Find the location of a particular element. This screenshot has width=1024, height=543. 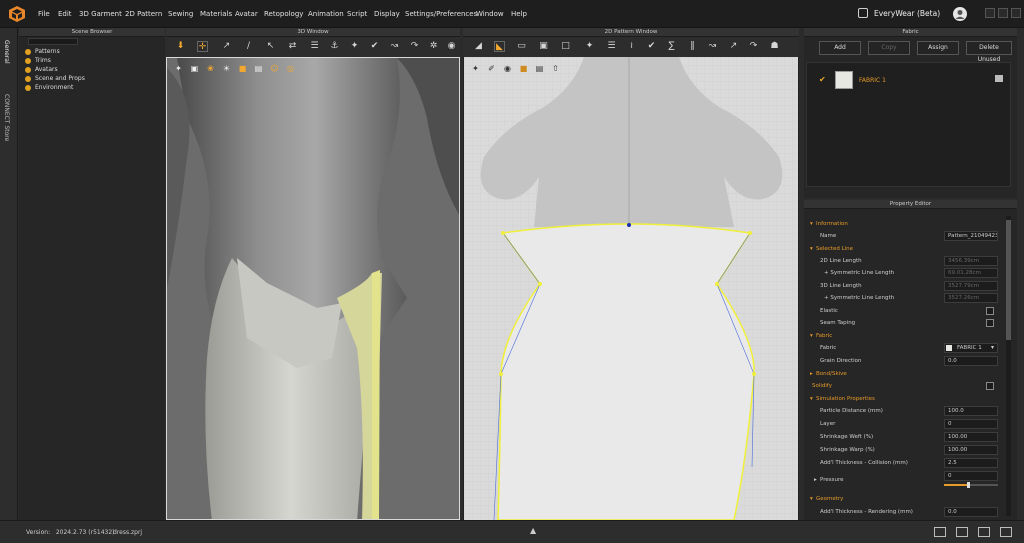

add-fabric-button: Add is located at coordinates (840, 48).